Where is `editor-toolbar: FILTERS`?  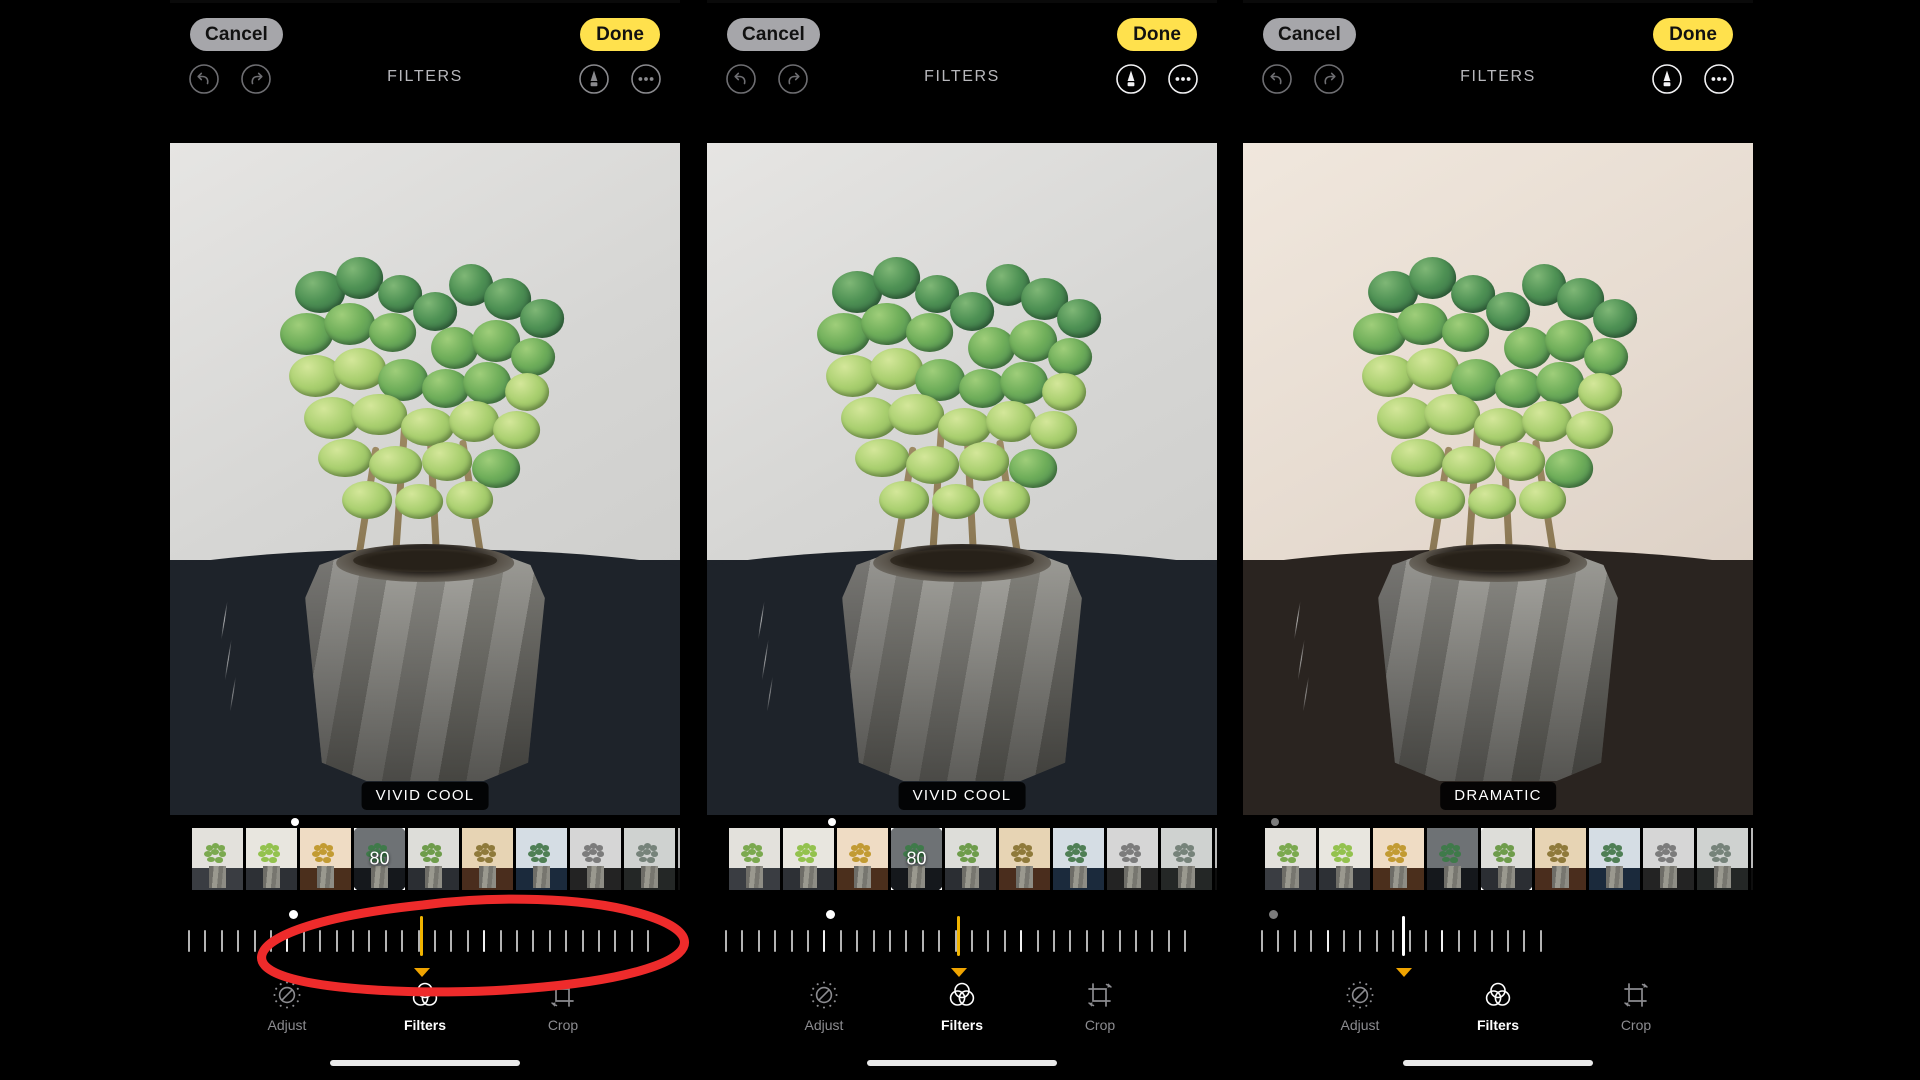
editor-toolbar: FILTERS is located at coordinates (962, 82).